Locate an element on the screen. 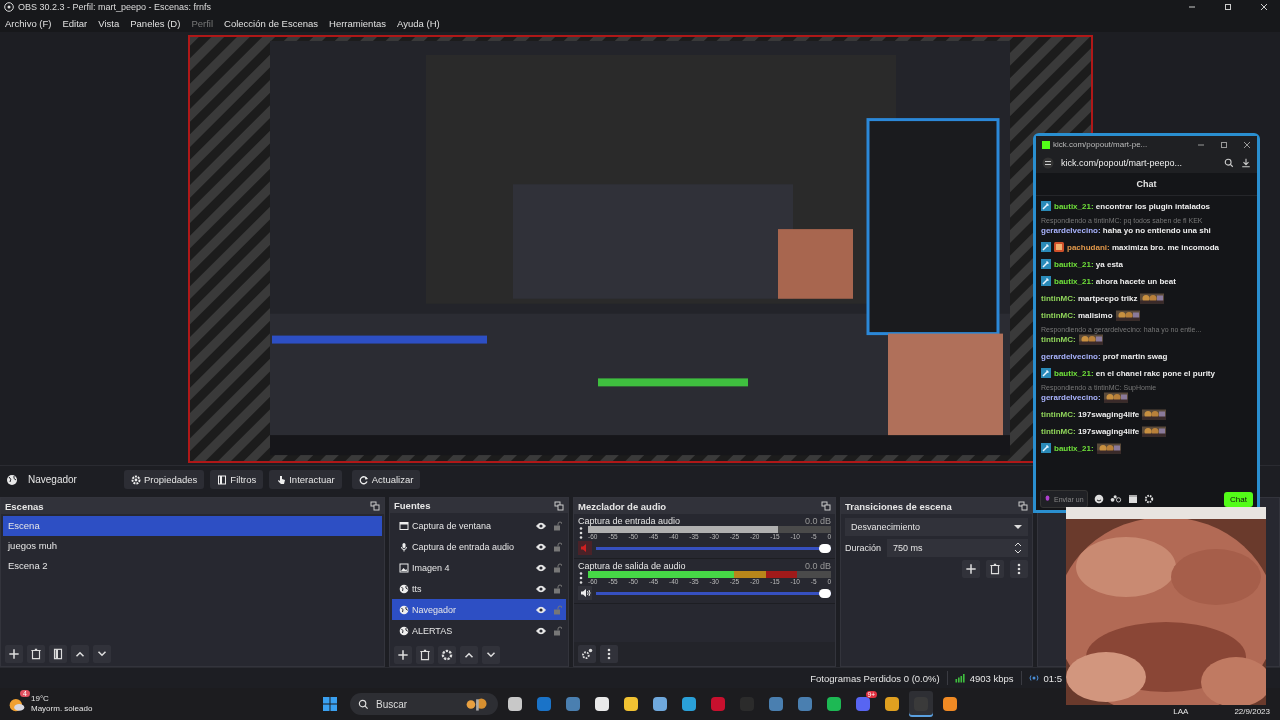  toolbar-button: Filtros is located at coordinates (237, 480).